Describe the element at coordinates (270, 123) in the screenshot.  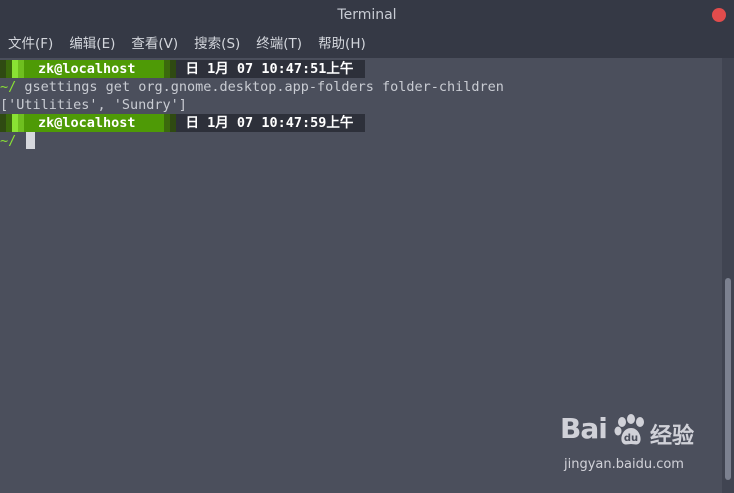
I see `prompt-datetime: 日 1月 07 10:47:59上午` at that location.